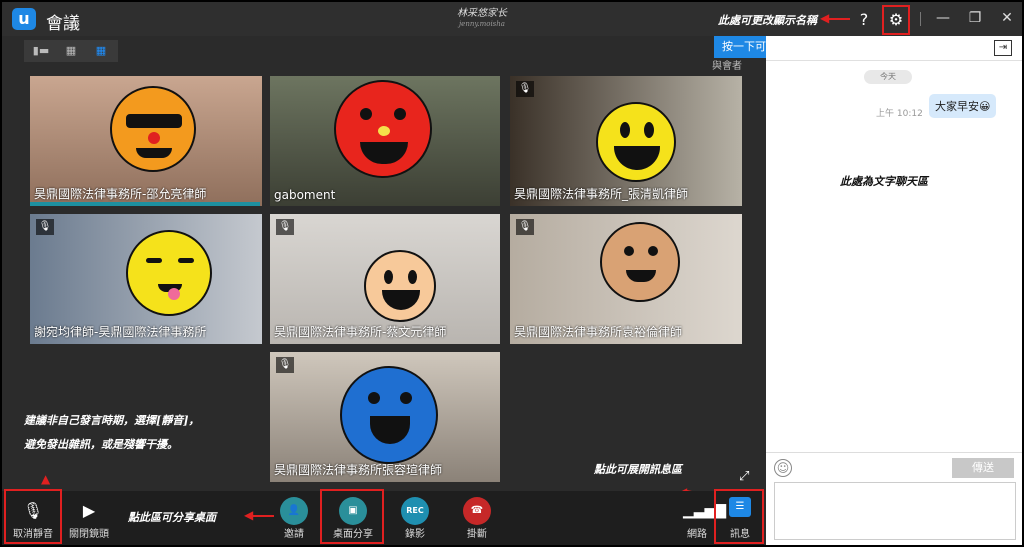 The height and width of the screenshot is (547, 1024). Describe the element at coordinates (975, 18) in the screenshot. I see `restore-button: ❐` at that location.